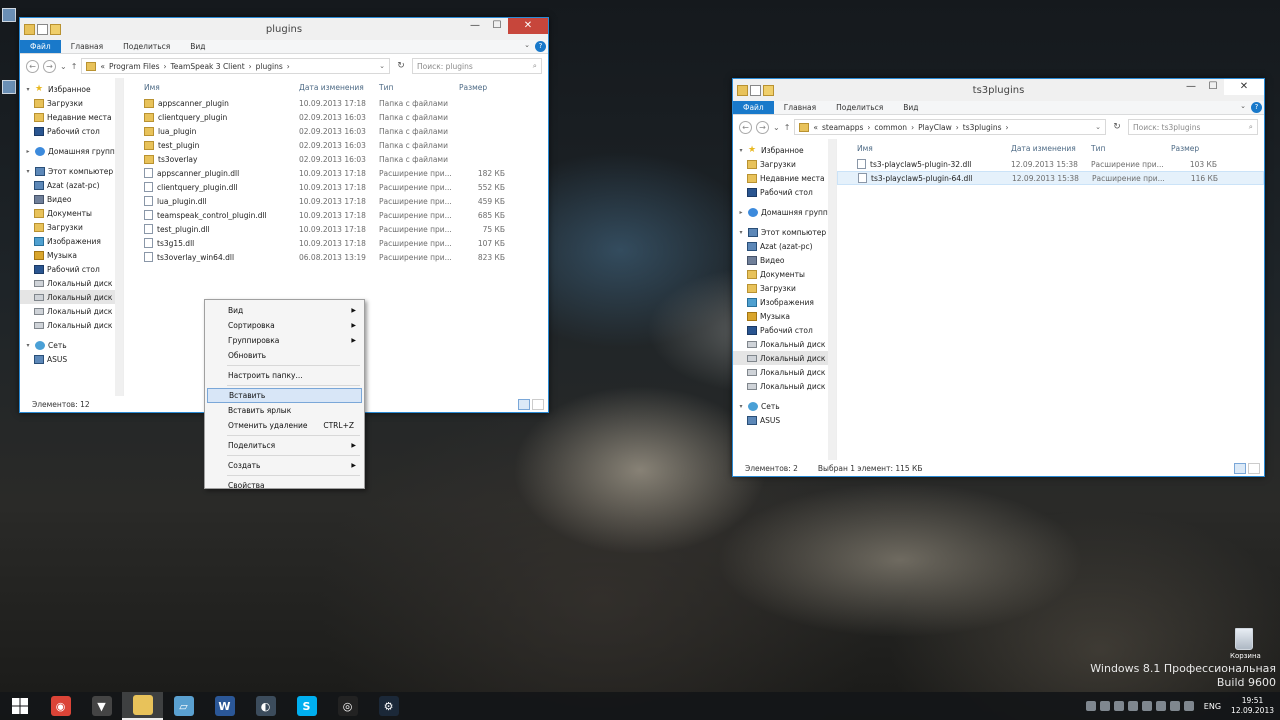  What do you see at coordinates (102, 66) in the screenshot?
I see `breadcrumb-overflow: «` at bounding box center [102, 66].